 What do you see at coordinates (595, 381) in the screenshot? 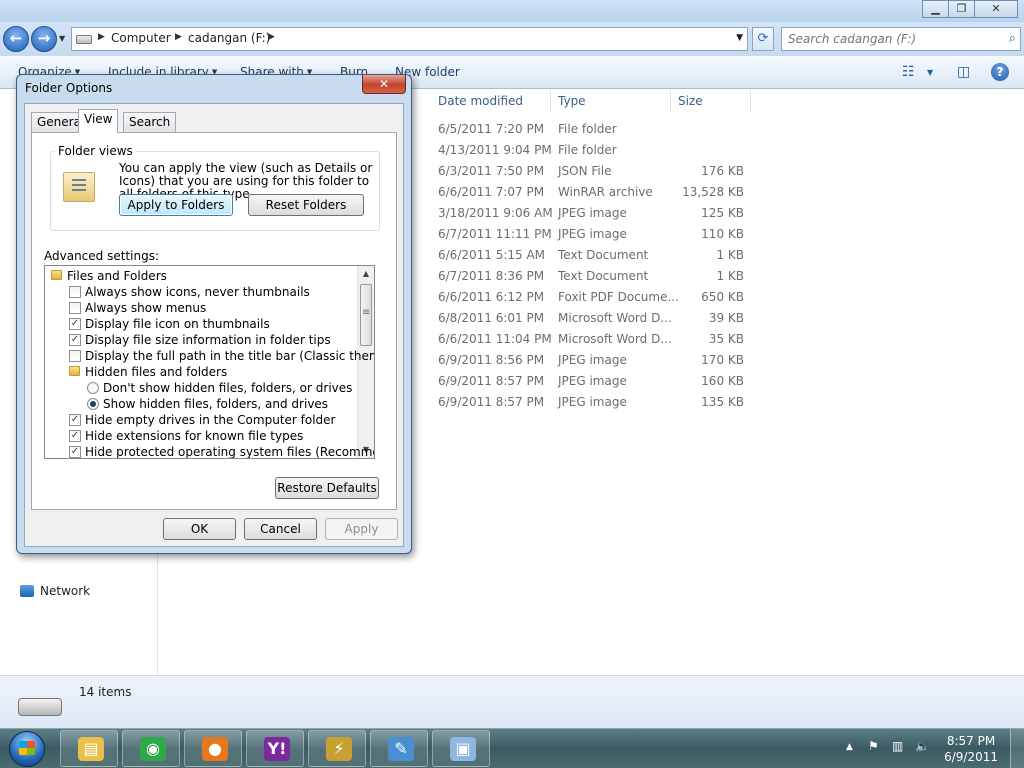
I see `file-row: 6/9/2011 8:57 PM JPEG image 160 KB` at bounding box center [595, 381].